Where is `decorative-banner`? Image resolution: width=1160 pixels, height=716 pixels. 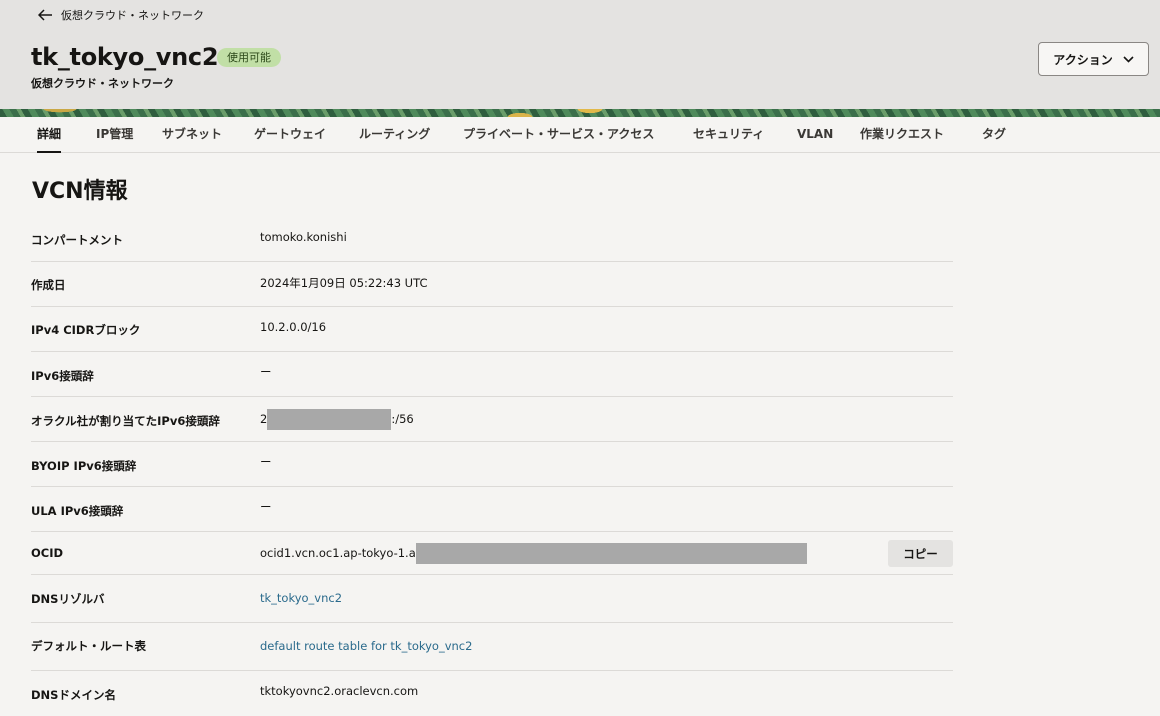
decorative-banner is located at coordinates (580, 113).